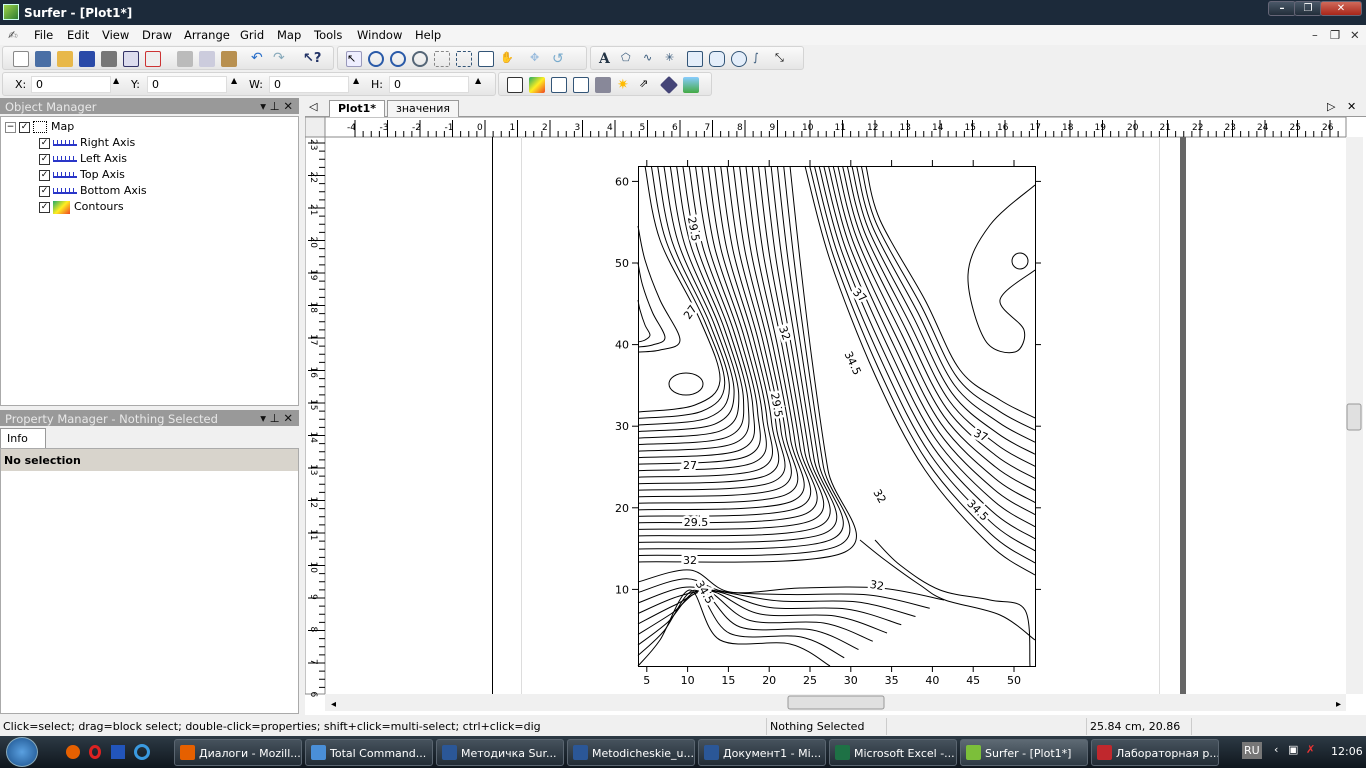 This screenshot has height=768, width=1366. Describe the element at coordinates (442, 59) in the screenshot. I see `zoom-rectangle-icon` at that location.